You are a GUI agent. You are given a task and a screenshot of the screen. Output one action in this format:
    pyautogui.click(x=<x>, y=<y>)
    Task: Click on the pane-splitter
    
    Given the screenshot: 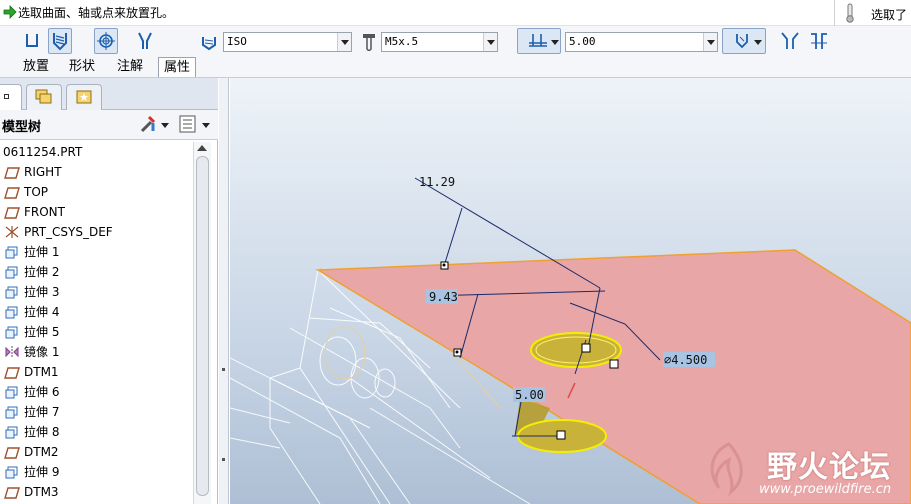 What is the action you would take?
    pyautogui.click(x=224, y=291)
    